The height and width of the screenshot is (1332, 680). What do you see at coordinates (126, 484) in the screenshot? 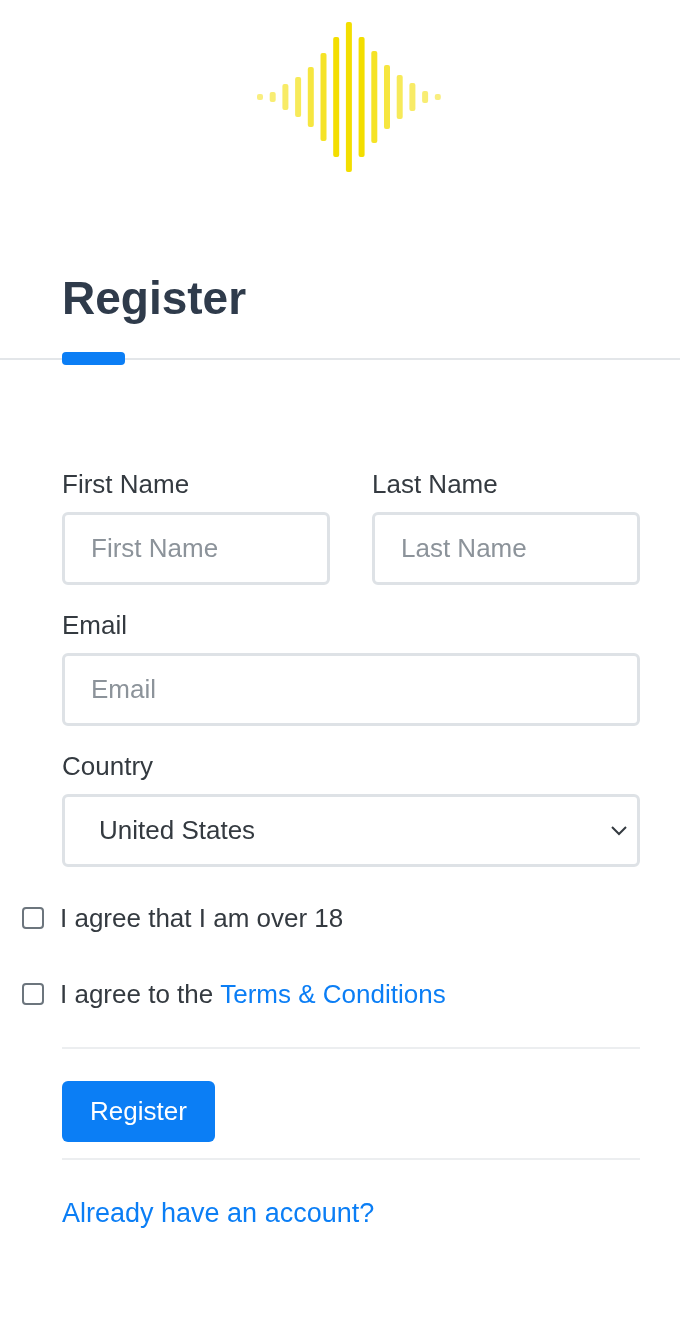
I see `field-label: First Name` at bounding box center [126, 484].